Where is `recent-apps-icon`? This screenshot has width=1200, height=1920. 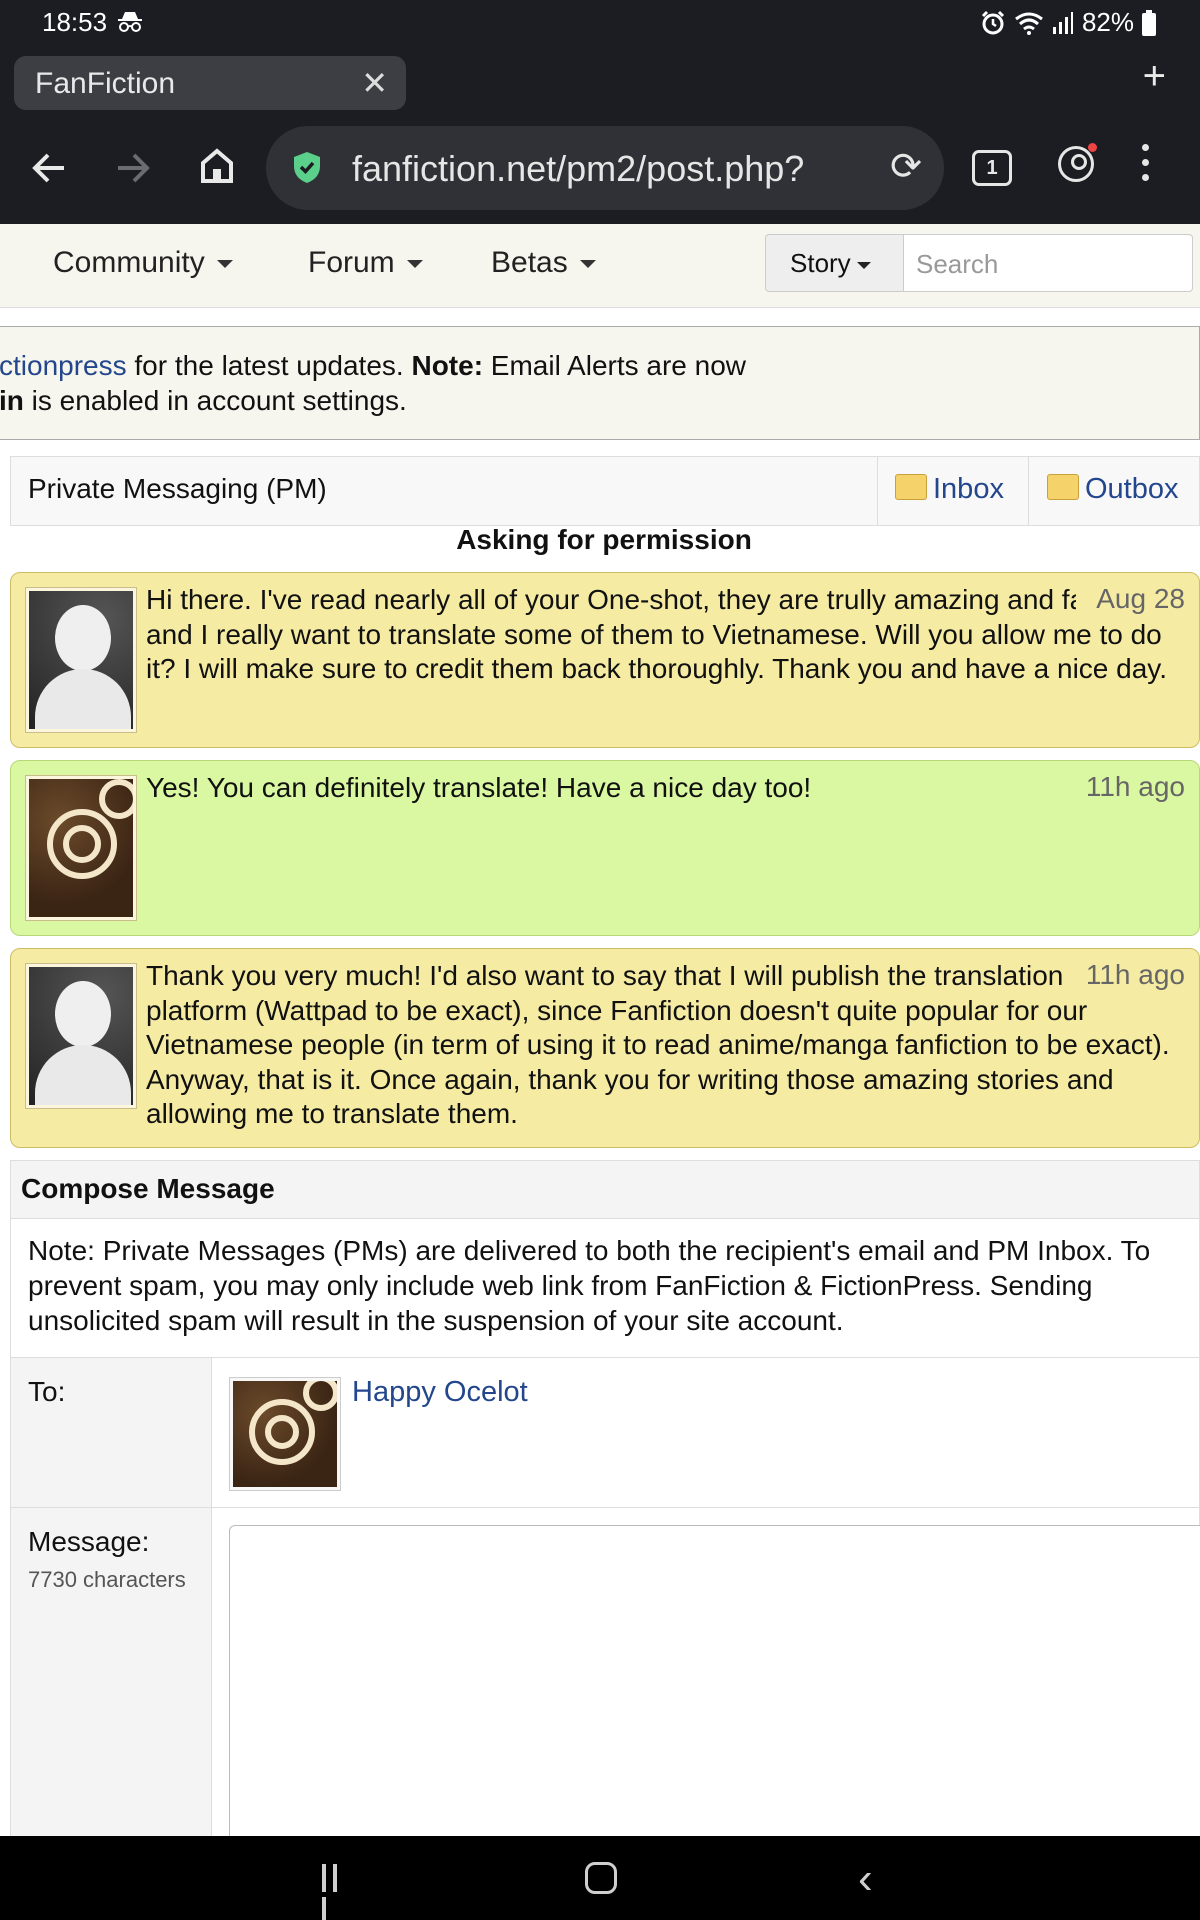
recent-apps-icon is located at coordinates (337, 1892).